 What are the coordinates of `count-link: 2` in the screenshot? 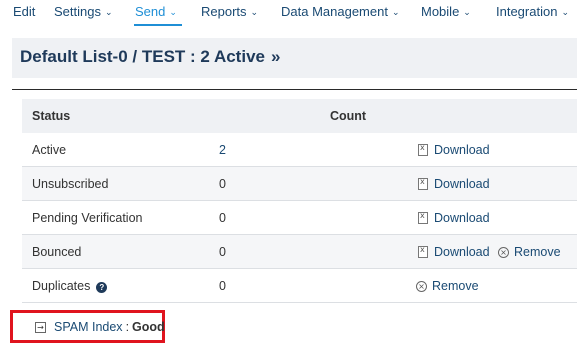 It's located at (222, 150).